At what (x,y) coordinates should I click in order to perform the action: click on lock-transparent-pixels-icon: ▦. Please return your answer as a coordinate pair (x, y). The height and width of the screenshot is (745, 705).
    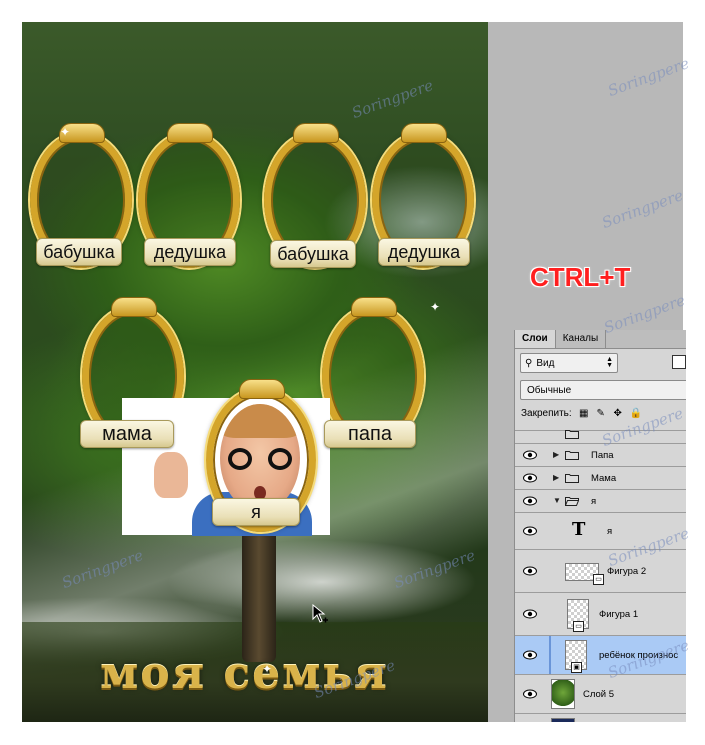
    Looking at the image, I should click on (584, 413).